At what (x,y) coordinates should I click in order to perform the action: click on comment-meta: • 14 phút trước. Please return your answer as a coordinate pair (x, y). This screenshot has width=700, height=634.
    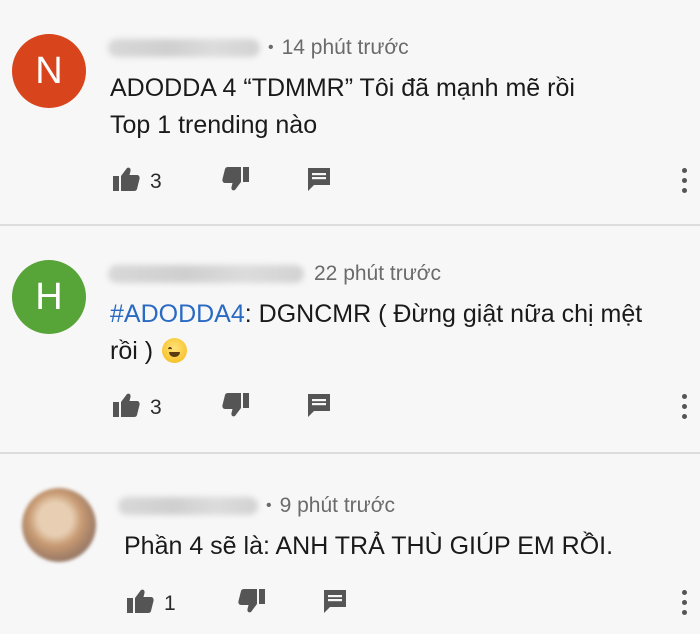
    Looking at the image, I should click on (258, 48).